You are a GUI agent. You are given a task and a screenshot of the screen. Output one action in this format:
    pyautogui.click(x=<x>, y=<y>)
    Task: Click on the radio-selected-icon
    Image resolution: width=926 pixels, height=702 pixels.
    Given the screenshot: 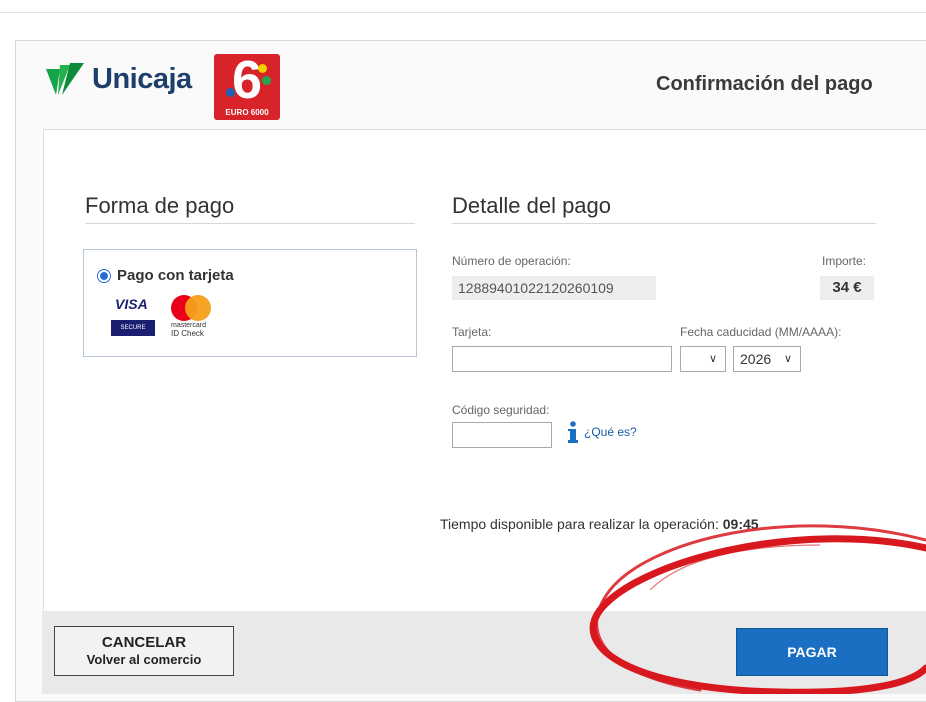 What is the action you would take?
    pyautogui.click(x=104, y=276)
    